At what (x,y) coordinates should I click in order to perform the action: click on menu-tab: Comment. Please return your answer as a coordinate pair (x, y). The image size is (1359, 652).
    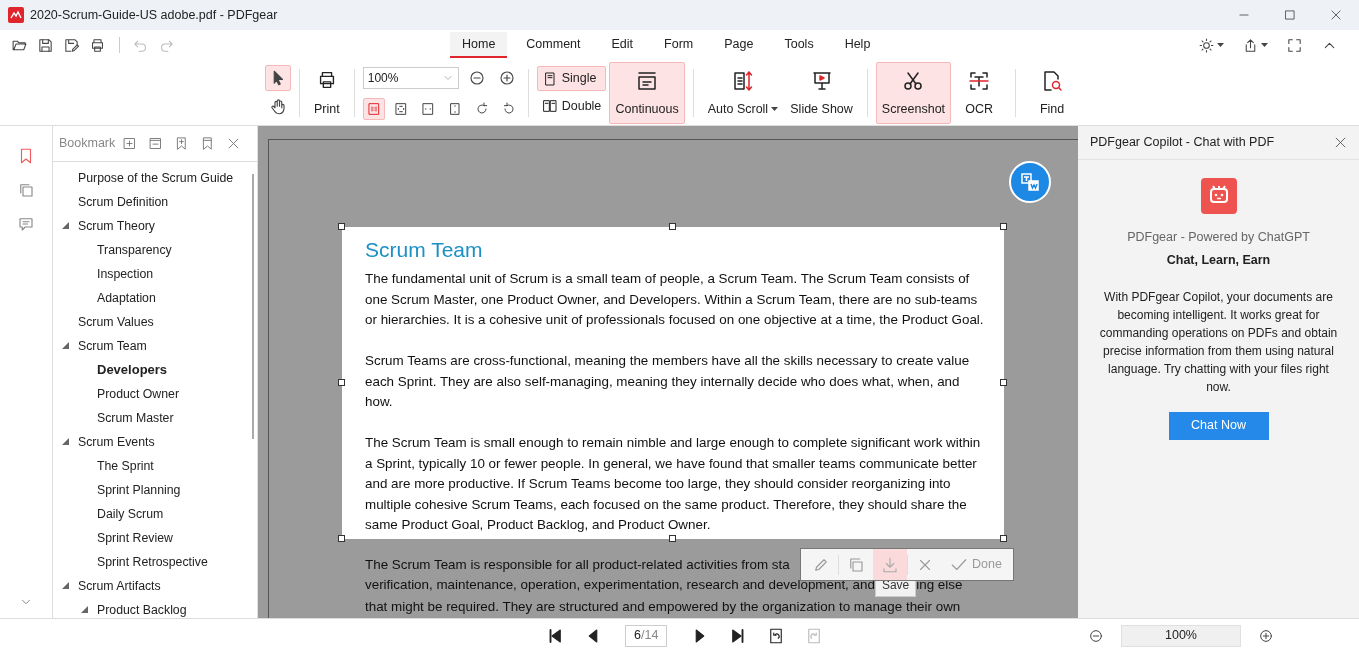
    Looking at the image, I should click on (553, 45).